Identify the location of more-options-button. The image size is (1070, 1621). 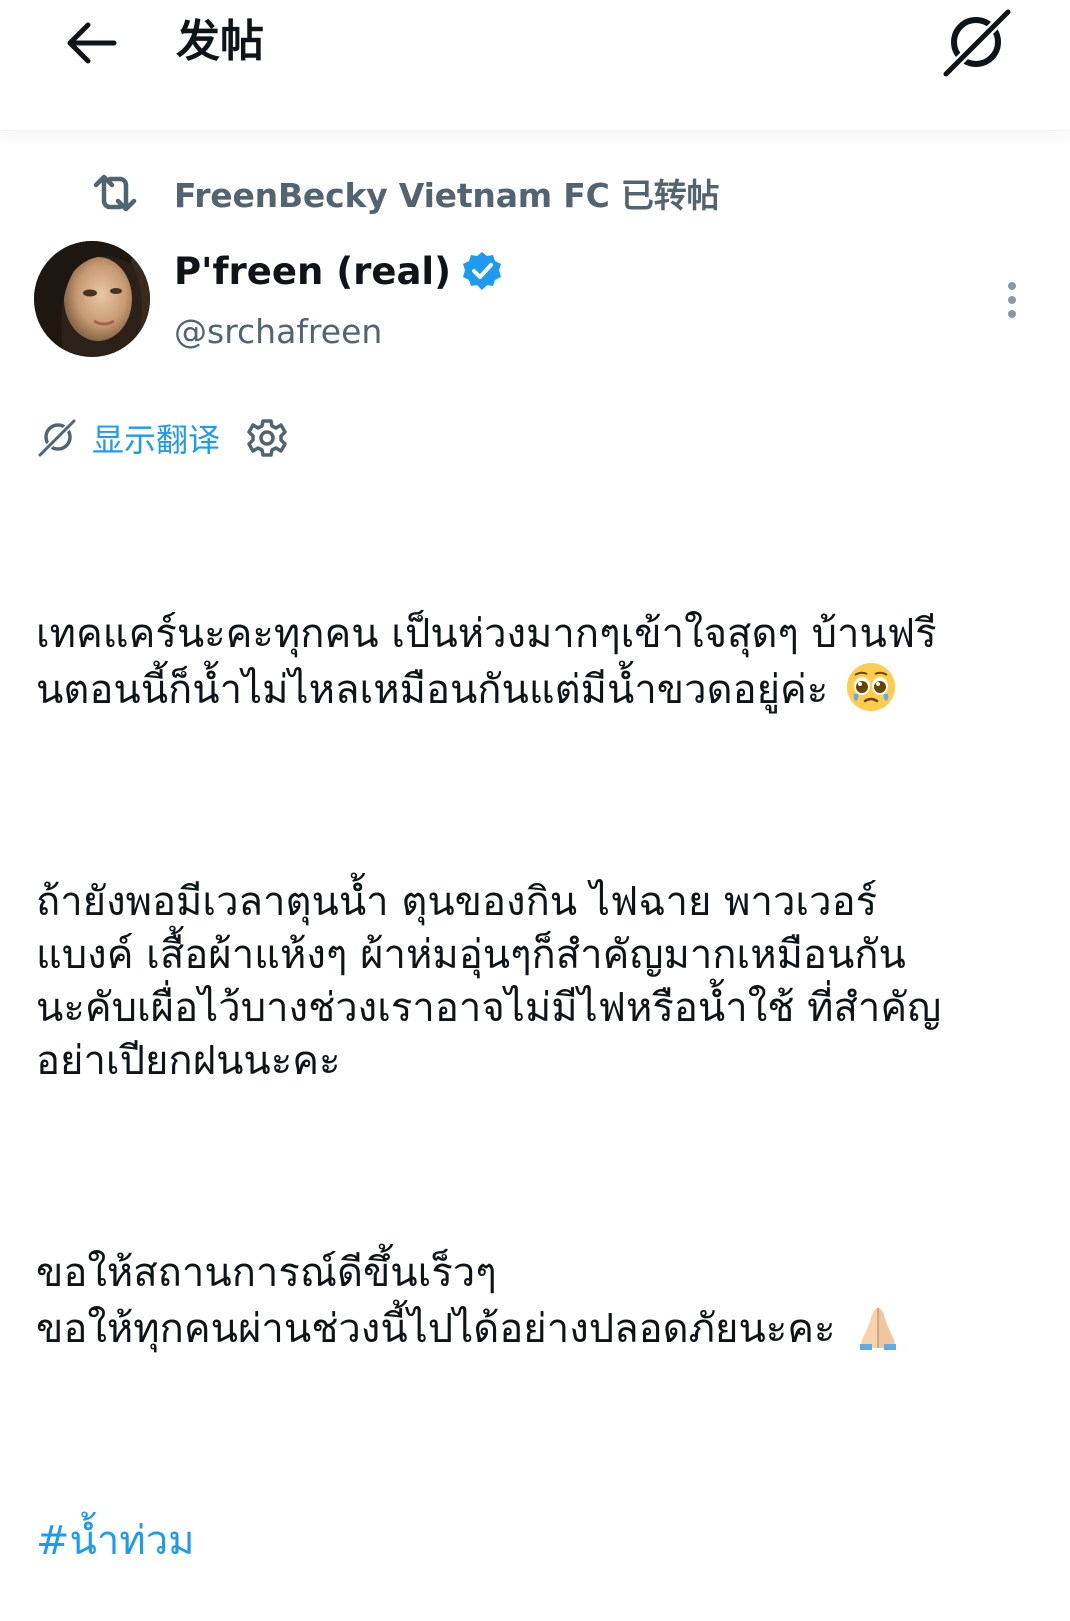
(1012, 300).